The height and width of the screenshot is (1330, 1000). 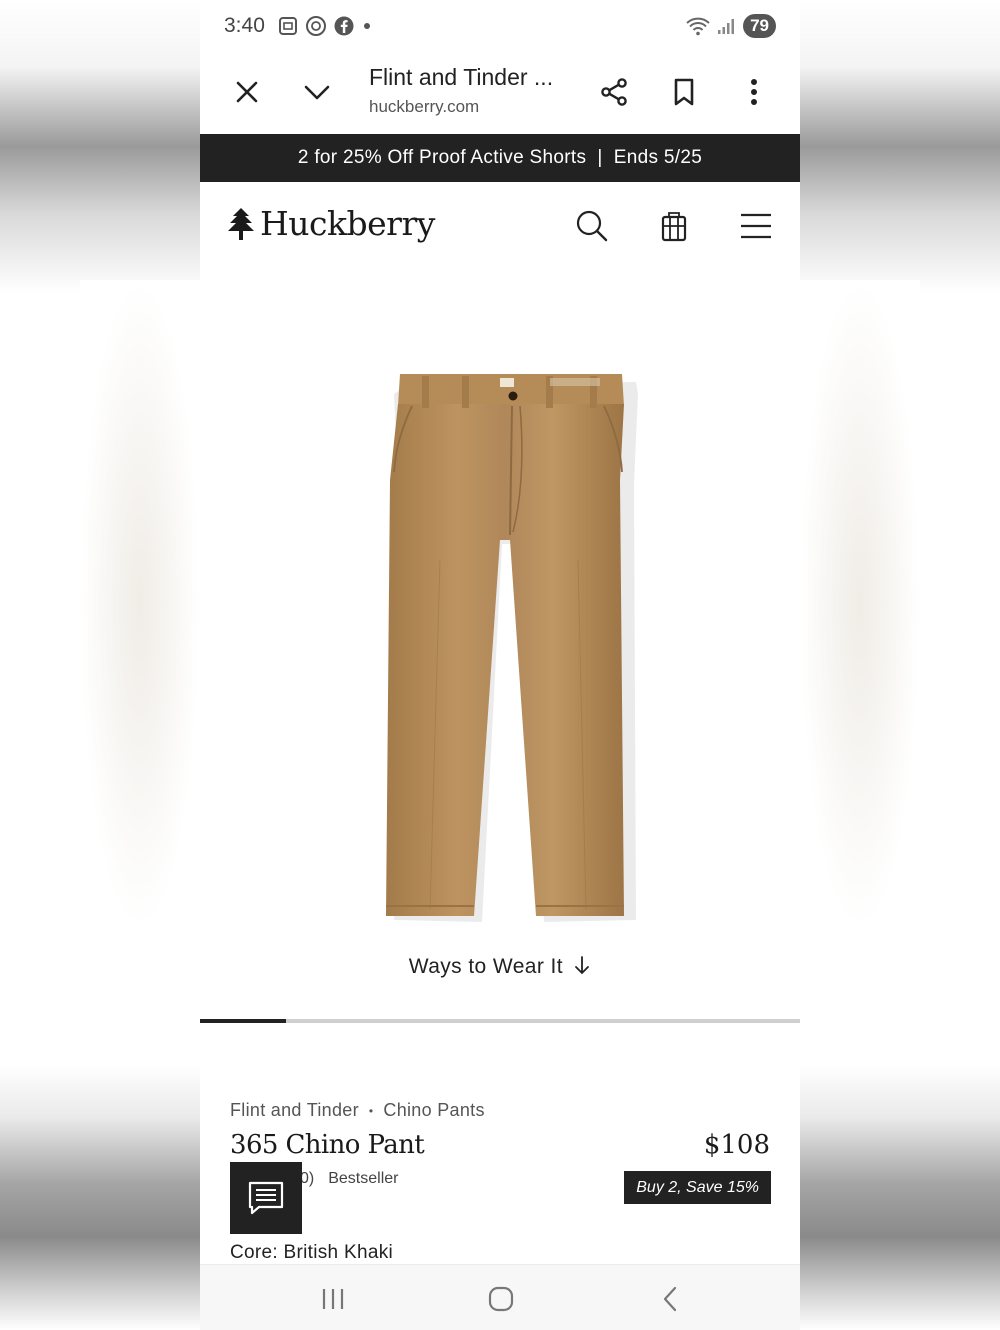 I want to click on pants-image, so click(x=512, y=648).